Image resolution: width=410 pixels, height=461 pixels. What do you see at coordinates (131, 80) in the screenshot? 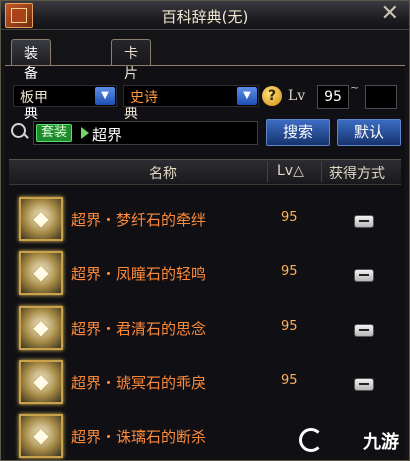
I see `tab-card-dictionary: 卡片辞典` at bounding box center [131, 80].